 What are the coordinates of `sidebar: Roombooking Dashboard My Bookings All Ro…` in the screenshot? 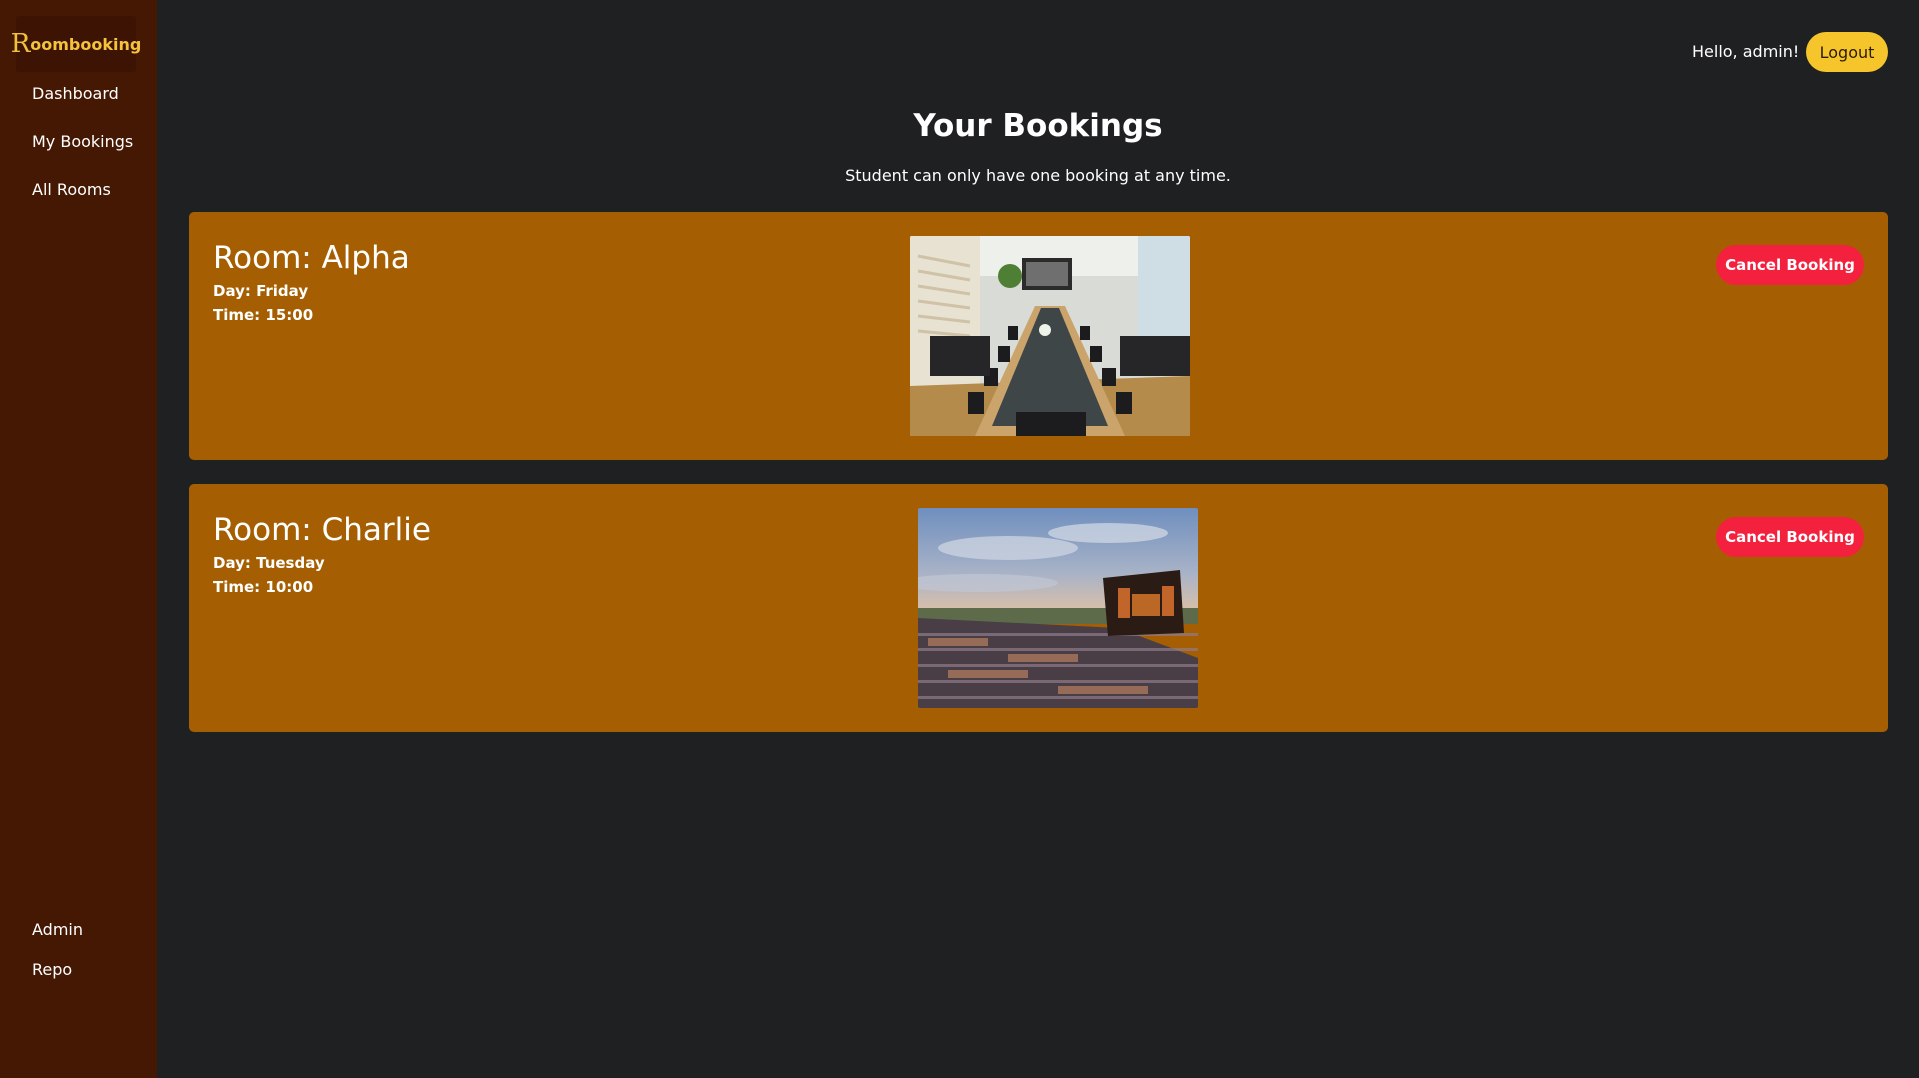 It's located at (78, 539).